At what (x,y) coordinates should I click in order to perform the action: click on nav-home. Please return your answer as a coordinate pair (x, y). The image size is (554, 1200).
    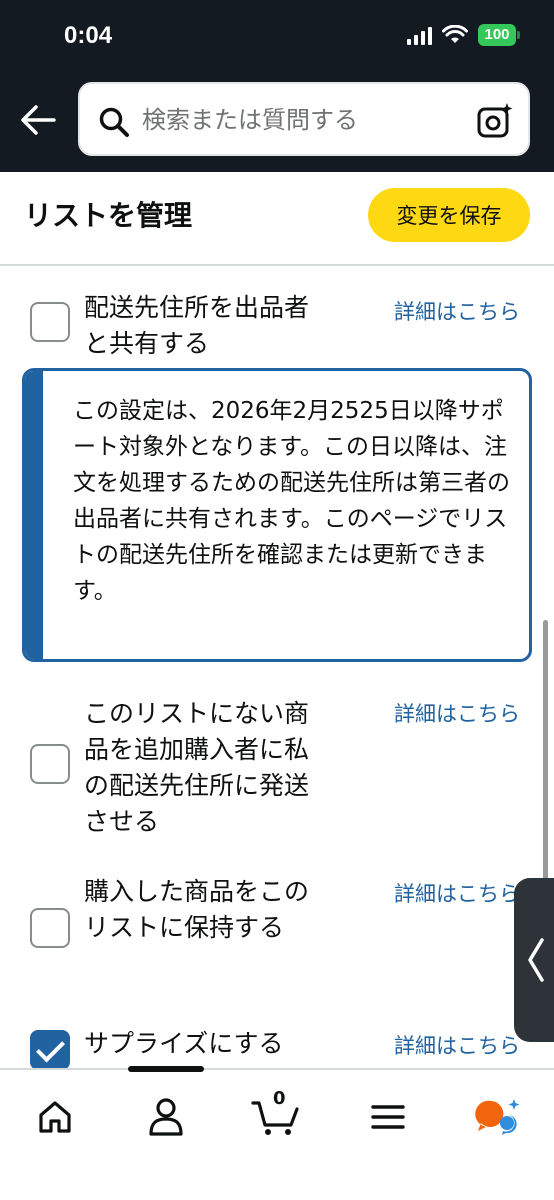
    Looking at the image, I should click on (55, 1117).